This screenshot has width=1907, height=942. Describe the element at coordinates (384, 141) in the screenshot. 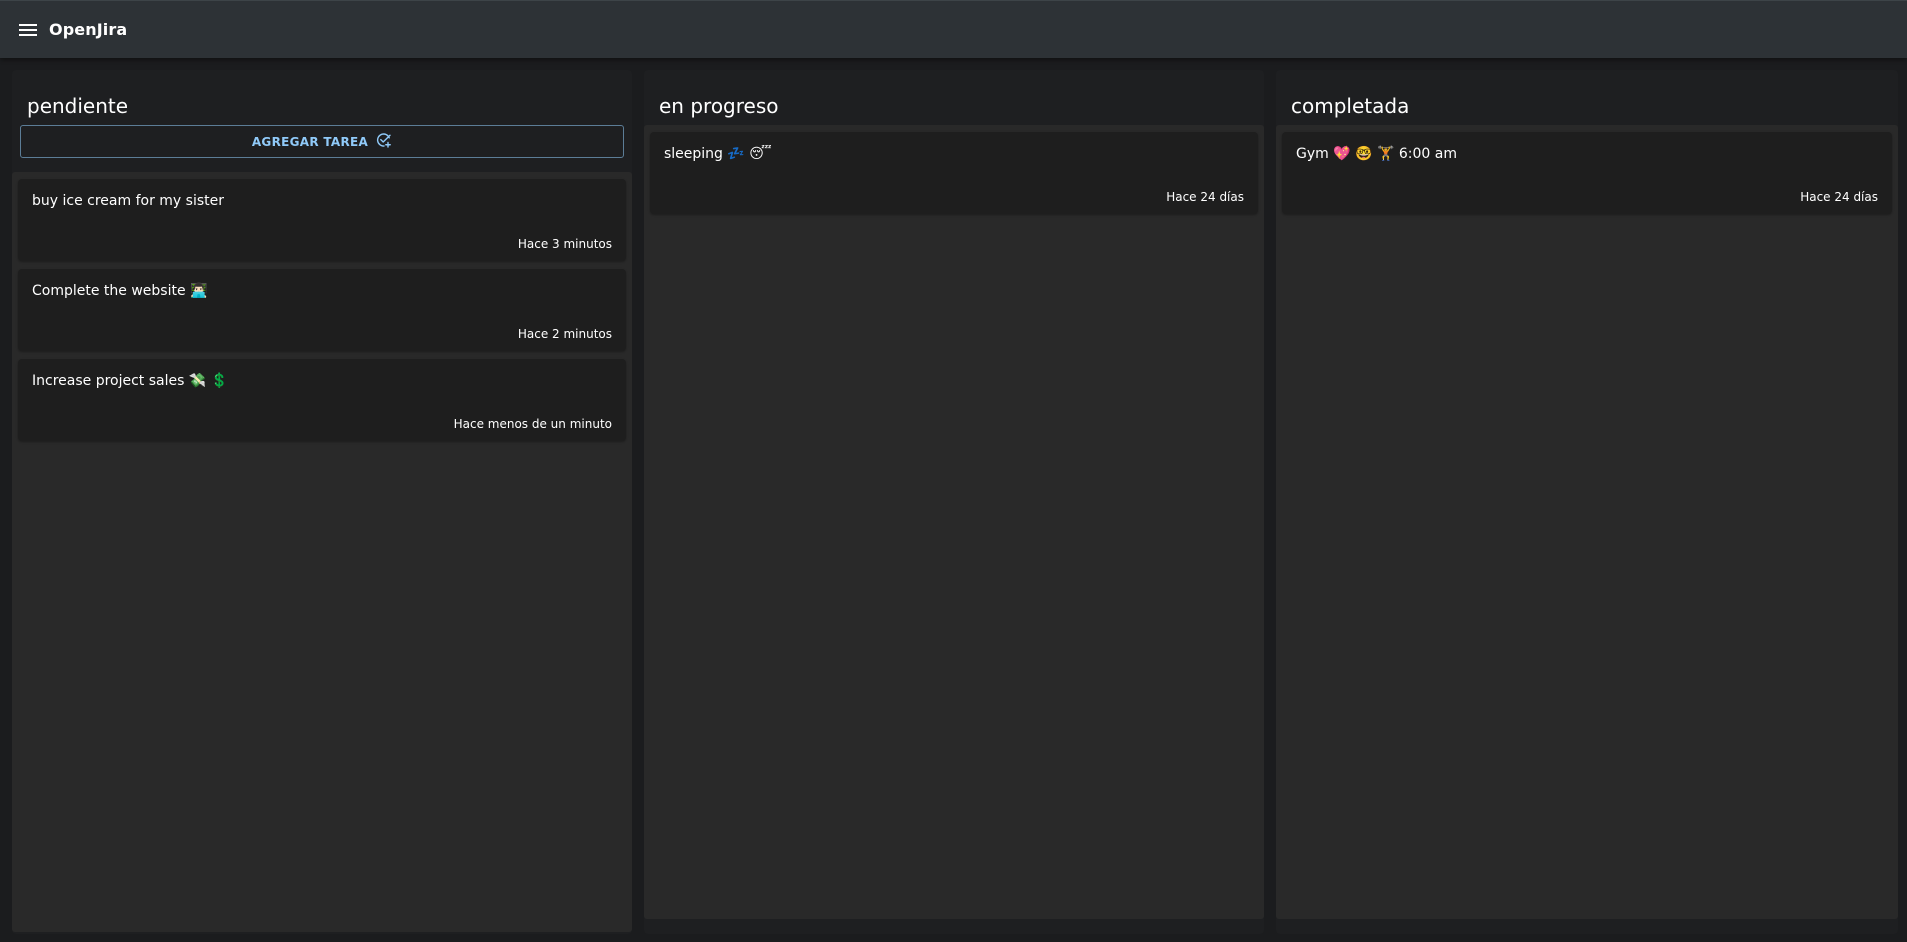

I see `add-task-check-icon` at that location.